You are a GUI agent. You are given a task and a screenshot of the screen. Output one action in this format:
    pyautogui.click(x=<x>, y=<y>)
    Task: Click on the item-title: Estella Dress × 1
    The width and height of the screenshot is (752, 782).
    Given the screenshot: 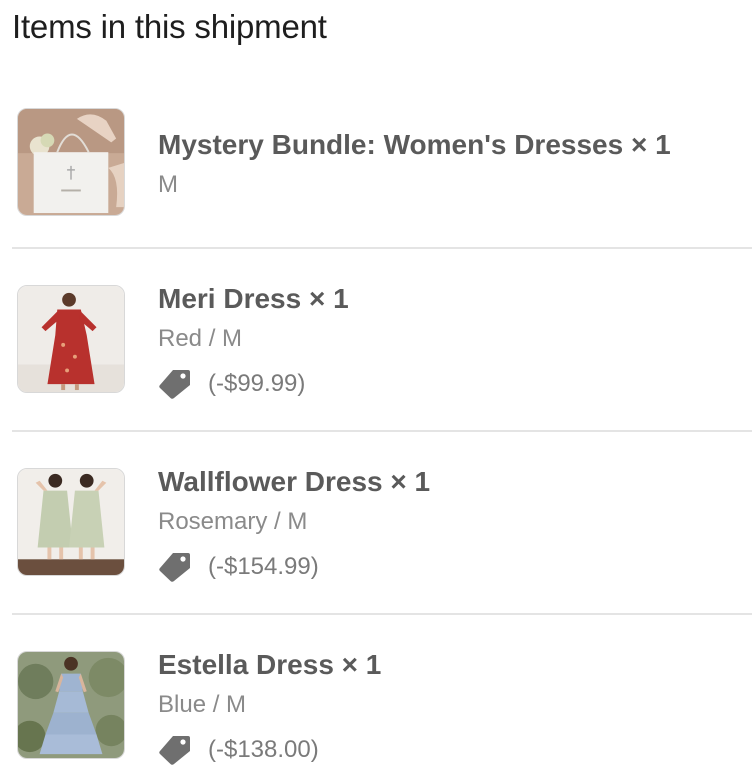 What is the action you would take?
    pyautogui.click(x=455, y=665)
    